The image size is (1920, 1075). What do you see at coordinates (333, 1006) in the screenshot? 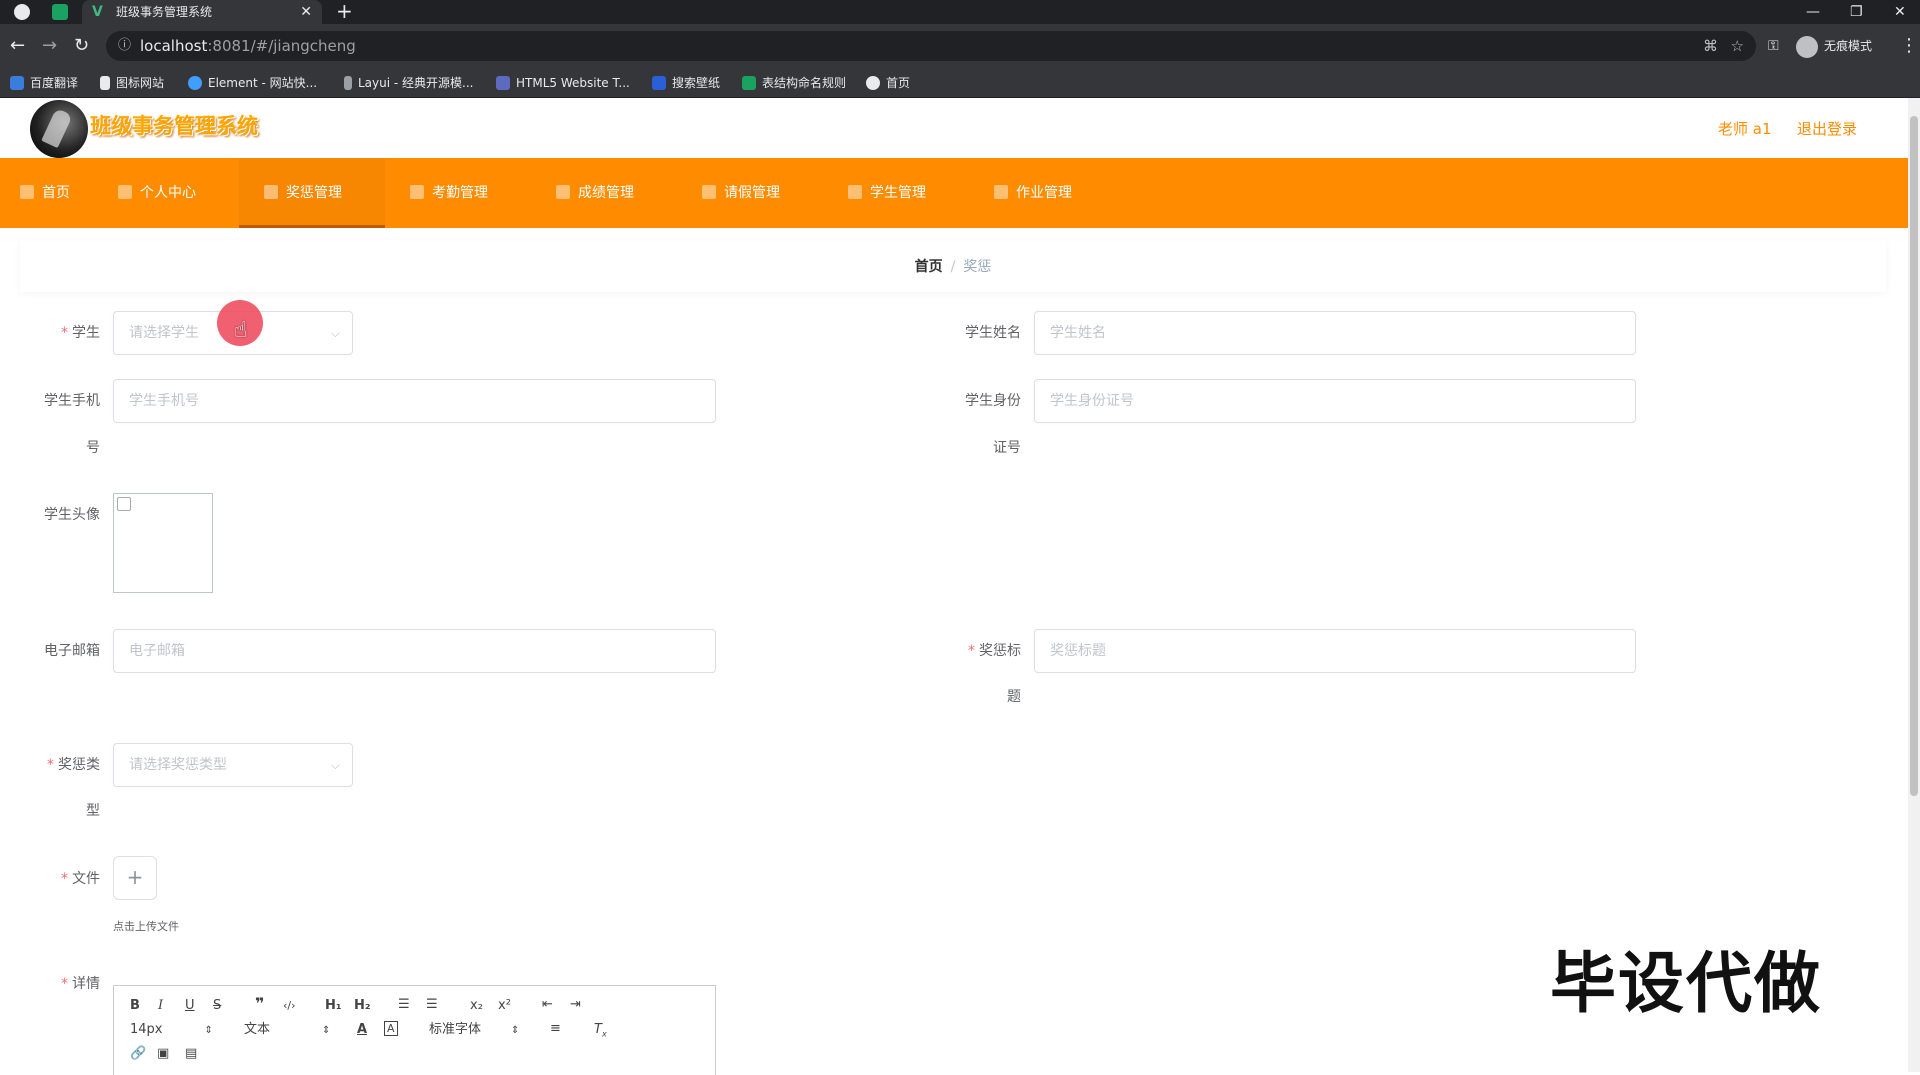
I see `heading1-icon: H₁` at bounding box center [333, 1006].